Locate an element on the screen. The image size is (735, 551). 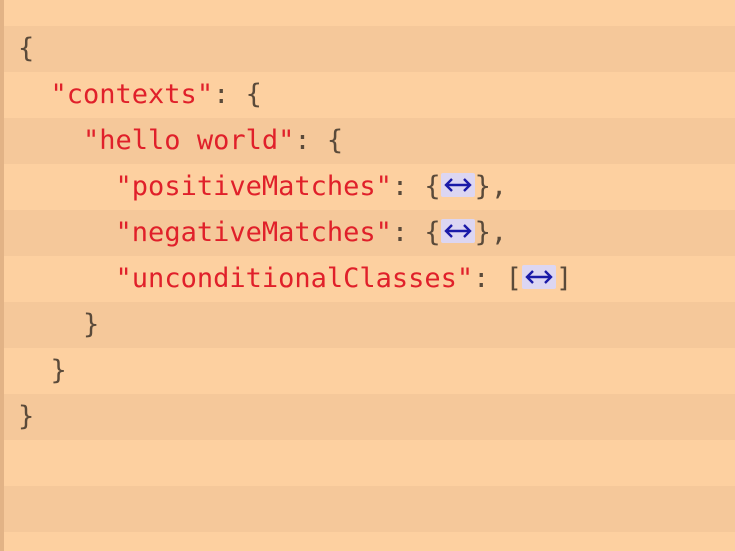
json-key: "hello world" is located at coordinates (189, 140).